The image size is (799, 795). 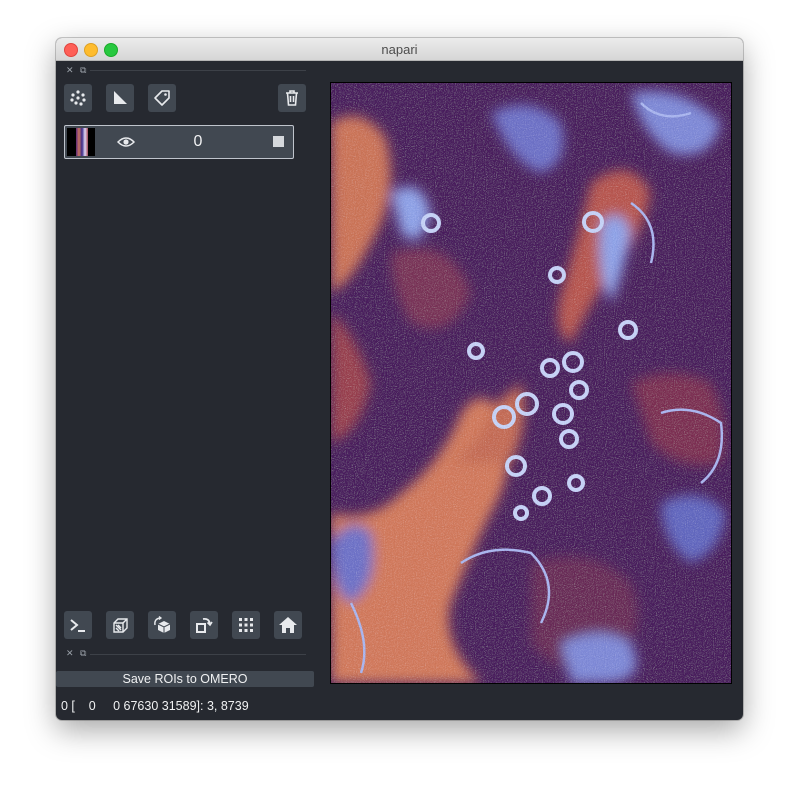 I want to click on transpose-icon, so click(x=204, y=625).